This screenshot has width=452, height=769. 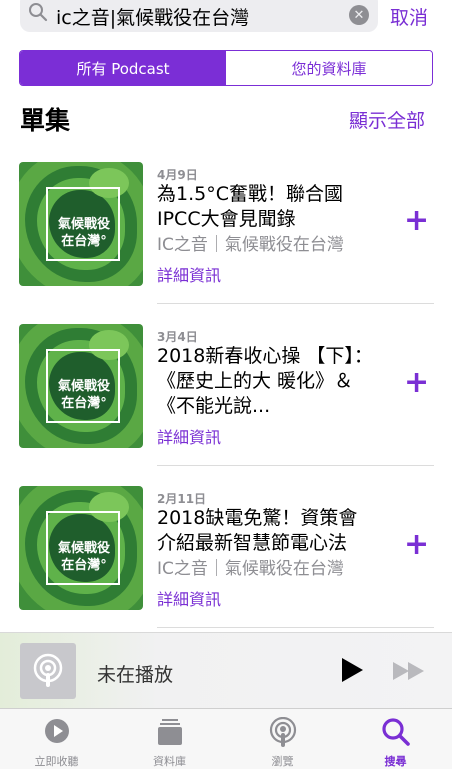 What do you see at coordinates (182, 499) in the screenshot?
I see `episode-date: 2月11日` at bounding box center [182, 499].